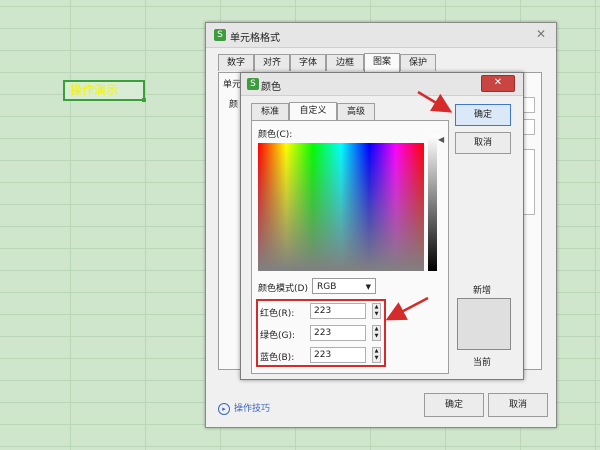 The width and height of the screenshot is (600, 450). What do you see at coordinates (407, 308) in the screenshot?
I see `arrow-to-rgb-icon` at bounding box center [407, 308].